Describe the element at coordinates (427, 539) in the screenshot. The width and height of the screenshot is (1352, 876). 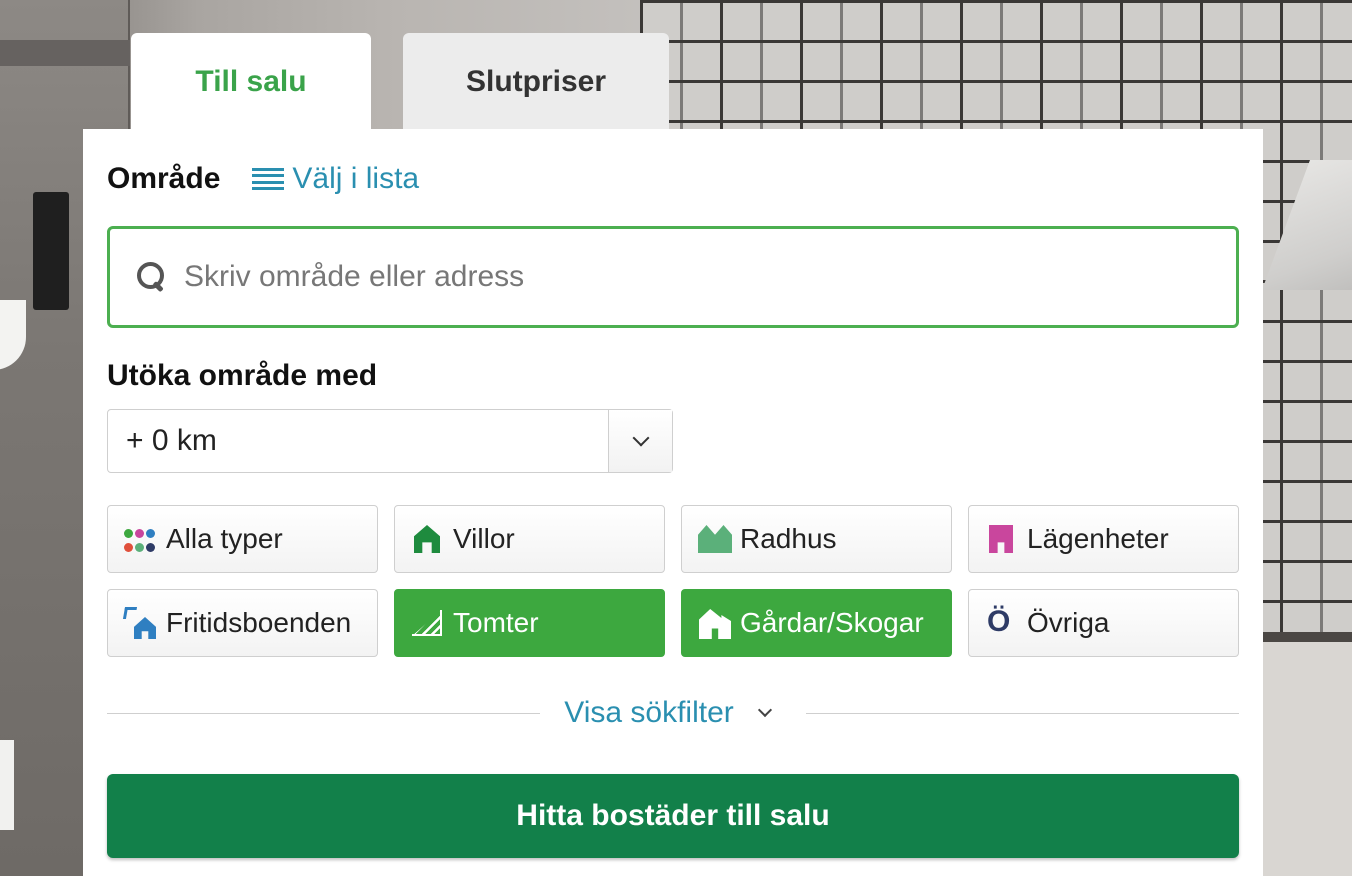
I see `villa-house-icon` at that location.